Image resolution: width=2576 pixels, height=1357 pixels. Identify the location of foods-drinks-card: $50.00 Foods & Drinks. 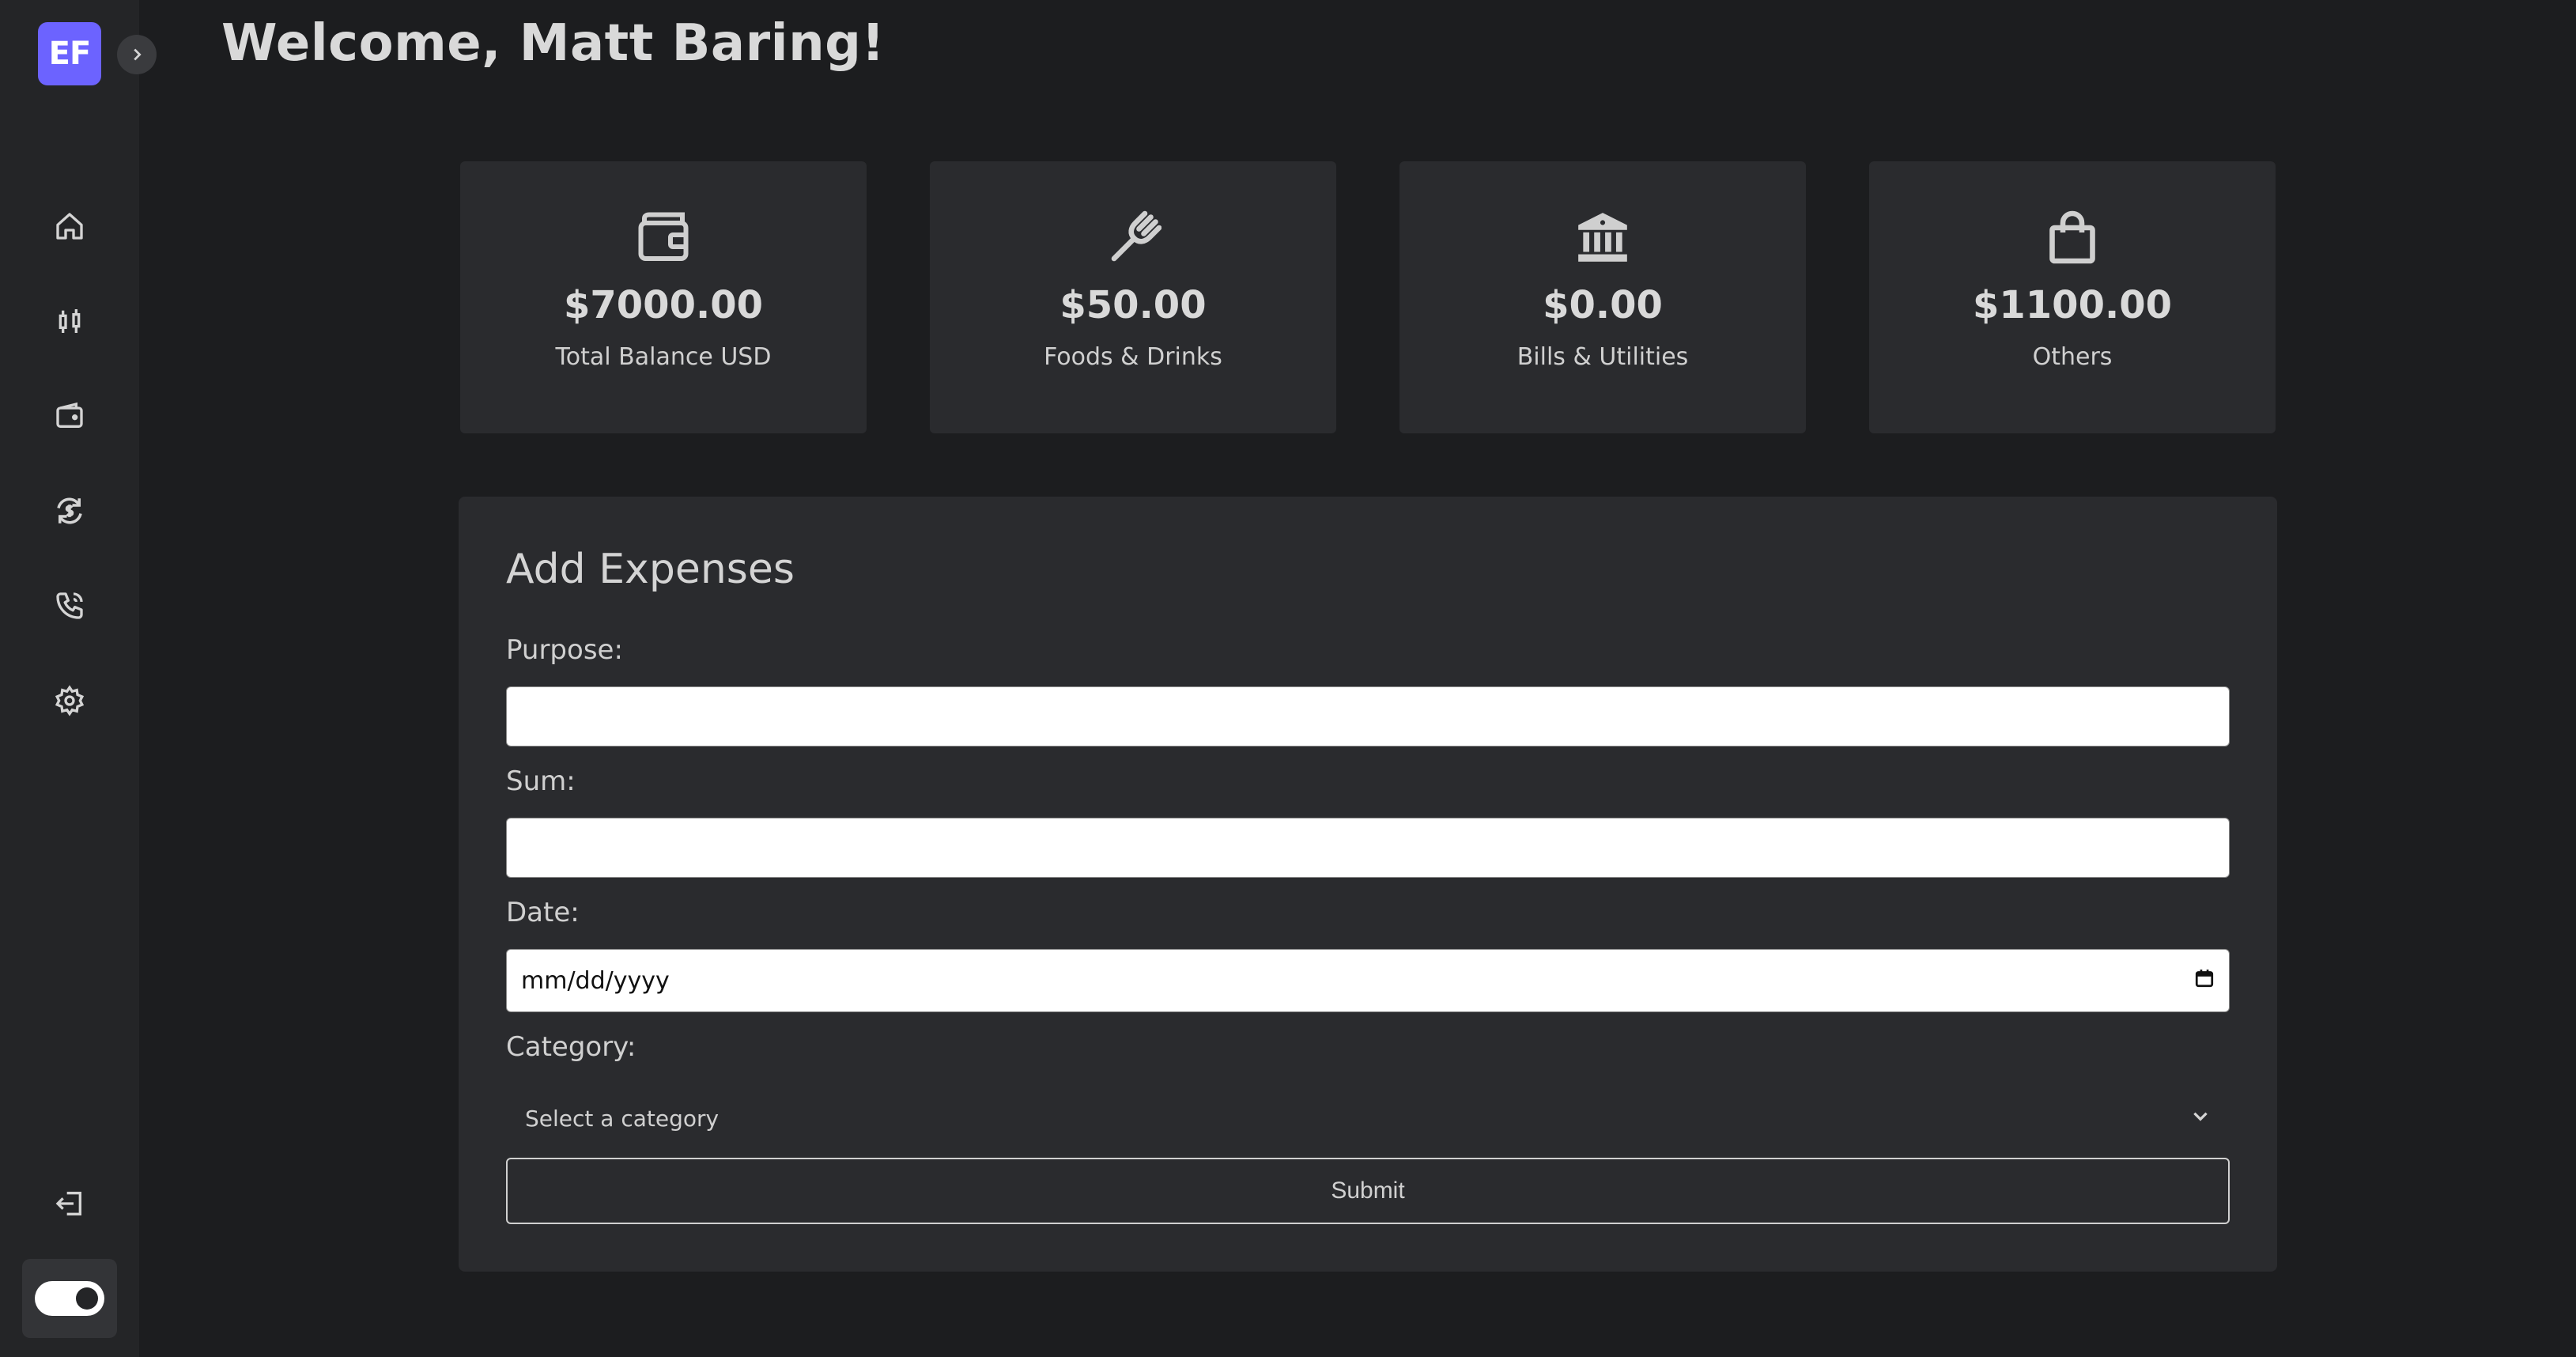
(1133, 297).